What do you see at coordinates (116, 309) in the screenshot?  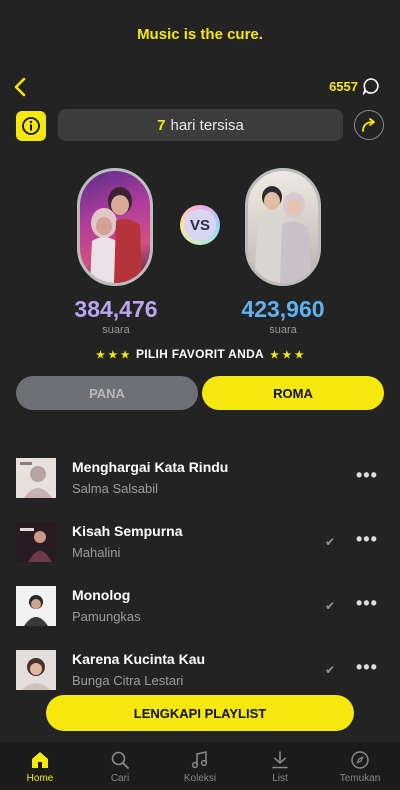 I see `pana-votes: 384,476` at bounding box center [116, 309].